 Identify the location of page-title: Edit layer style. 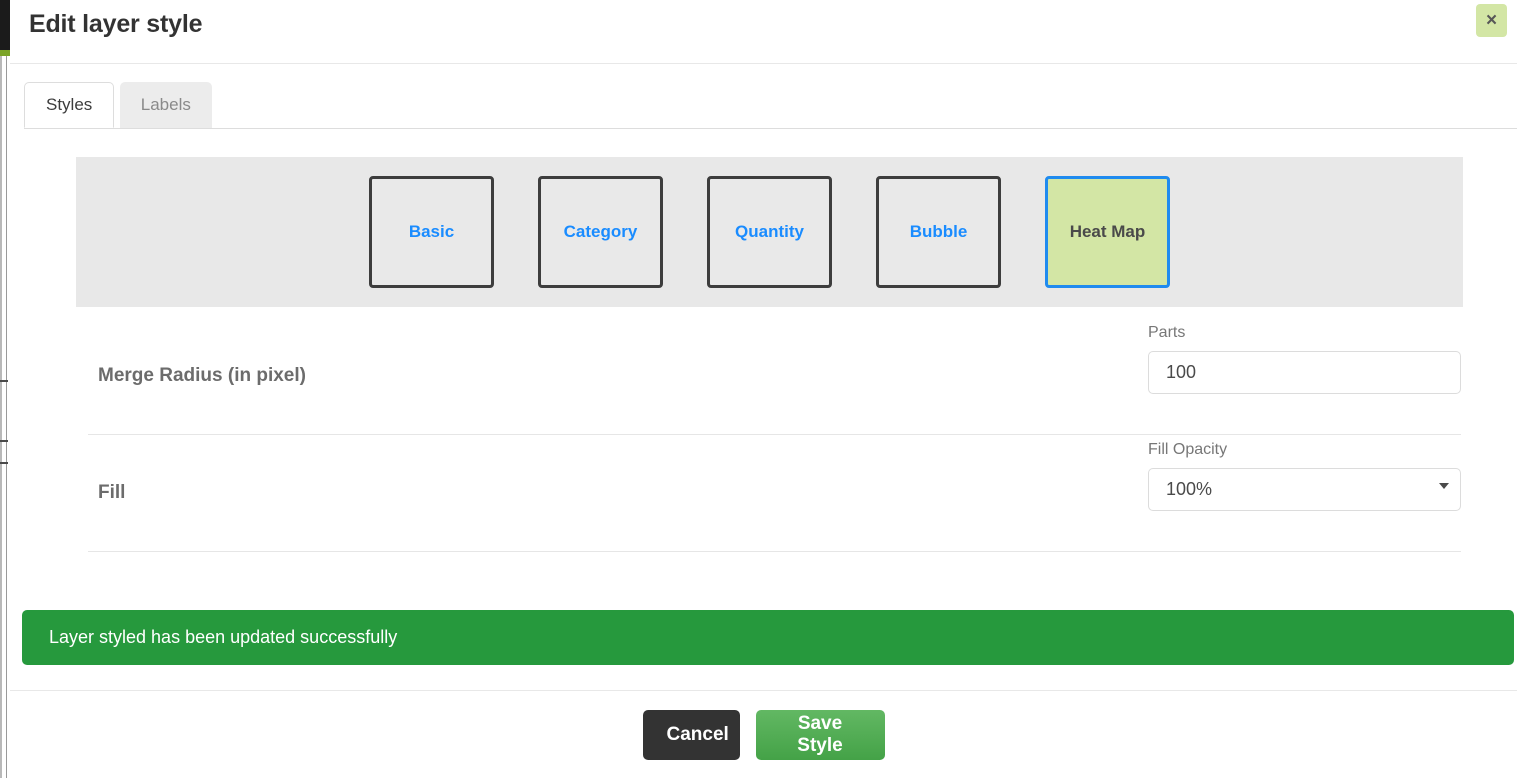
(116, 24).